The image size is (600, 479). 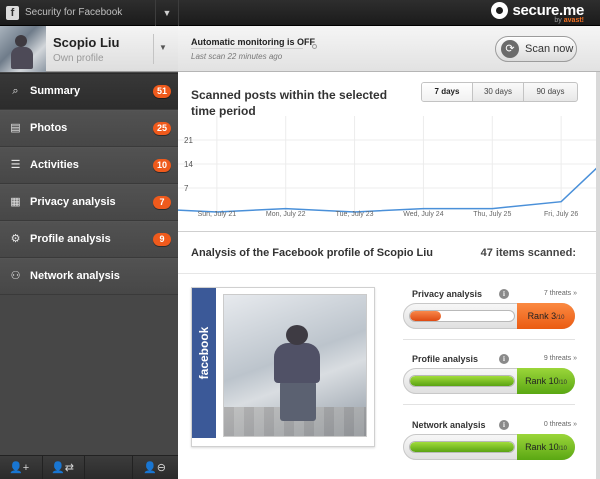 I want to click on monitoring-toggle, so click(x=314, y=46).